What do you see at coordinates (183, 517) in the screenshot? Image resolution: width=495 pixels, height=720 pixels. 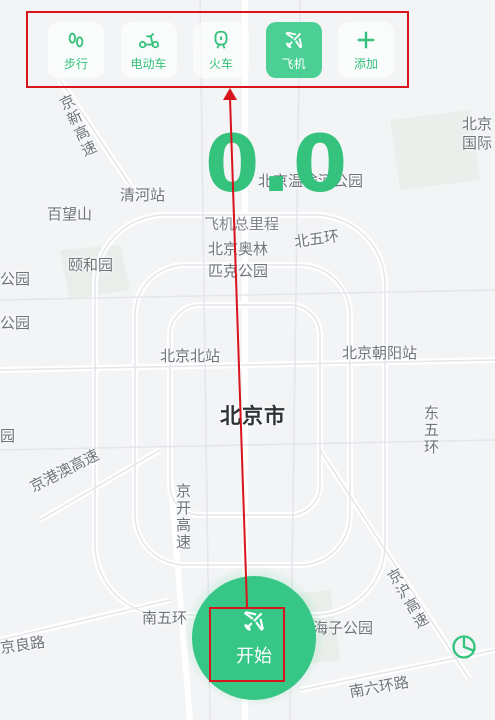 I see `map-label-jingkai-highway: 京开高速` at bounding box center [183, 517].